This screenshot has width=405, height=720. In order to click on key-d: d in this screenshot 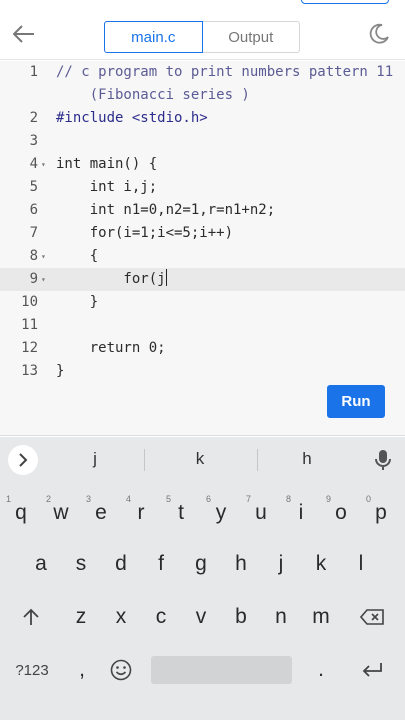, I will do `click(121, 564)`.